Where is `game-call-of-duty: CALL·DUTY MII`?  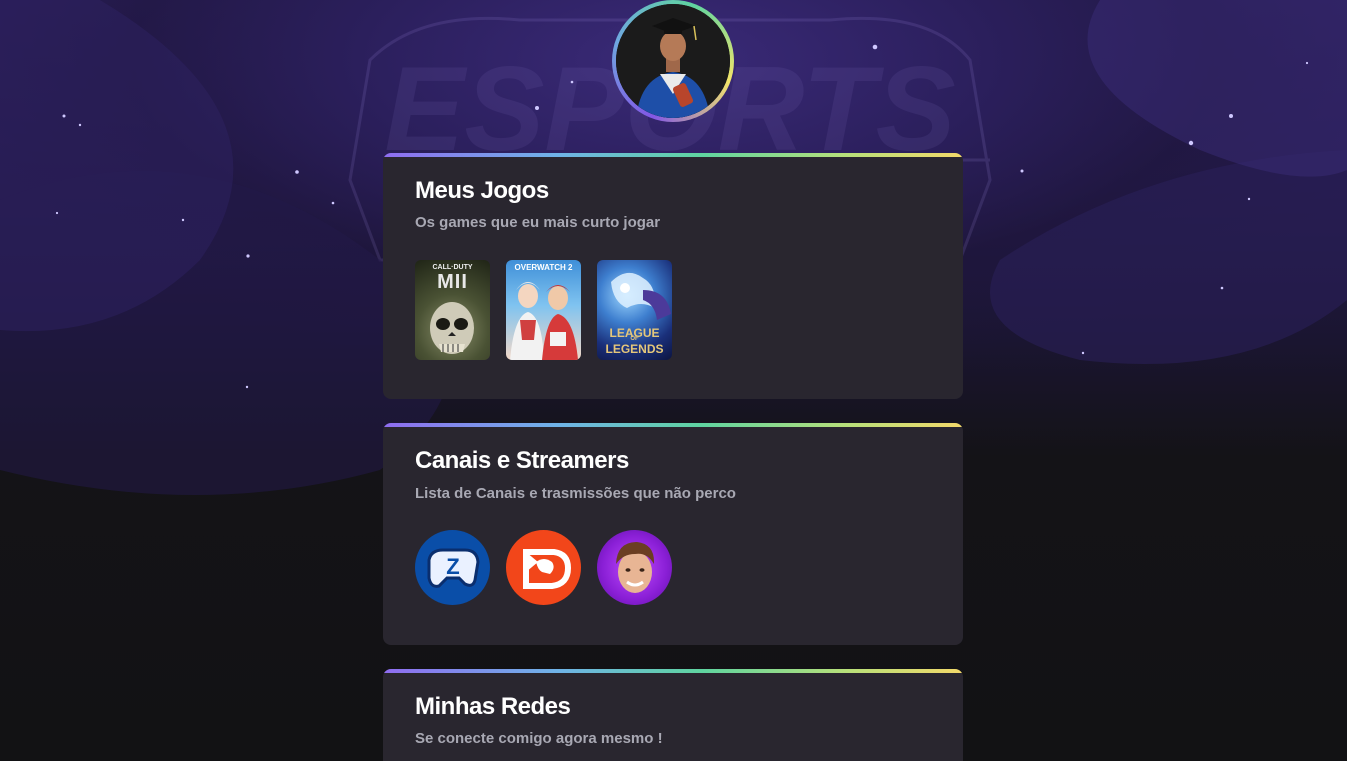 game-call-of-duty: CALL·DUTY MII is located at coordinates (452, 310).